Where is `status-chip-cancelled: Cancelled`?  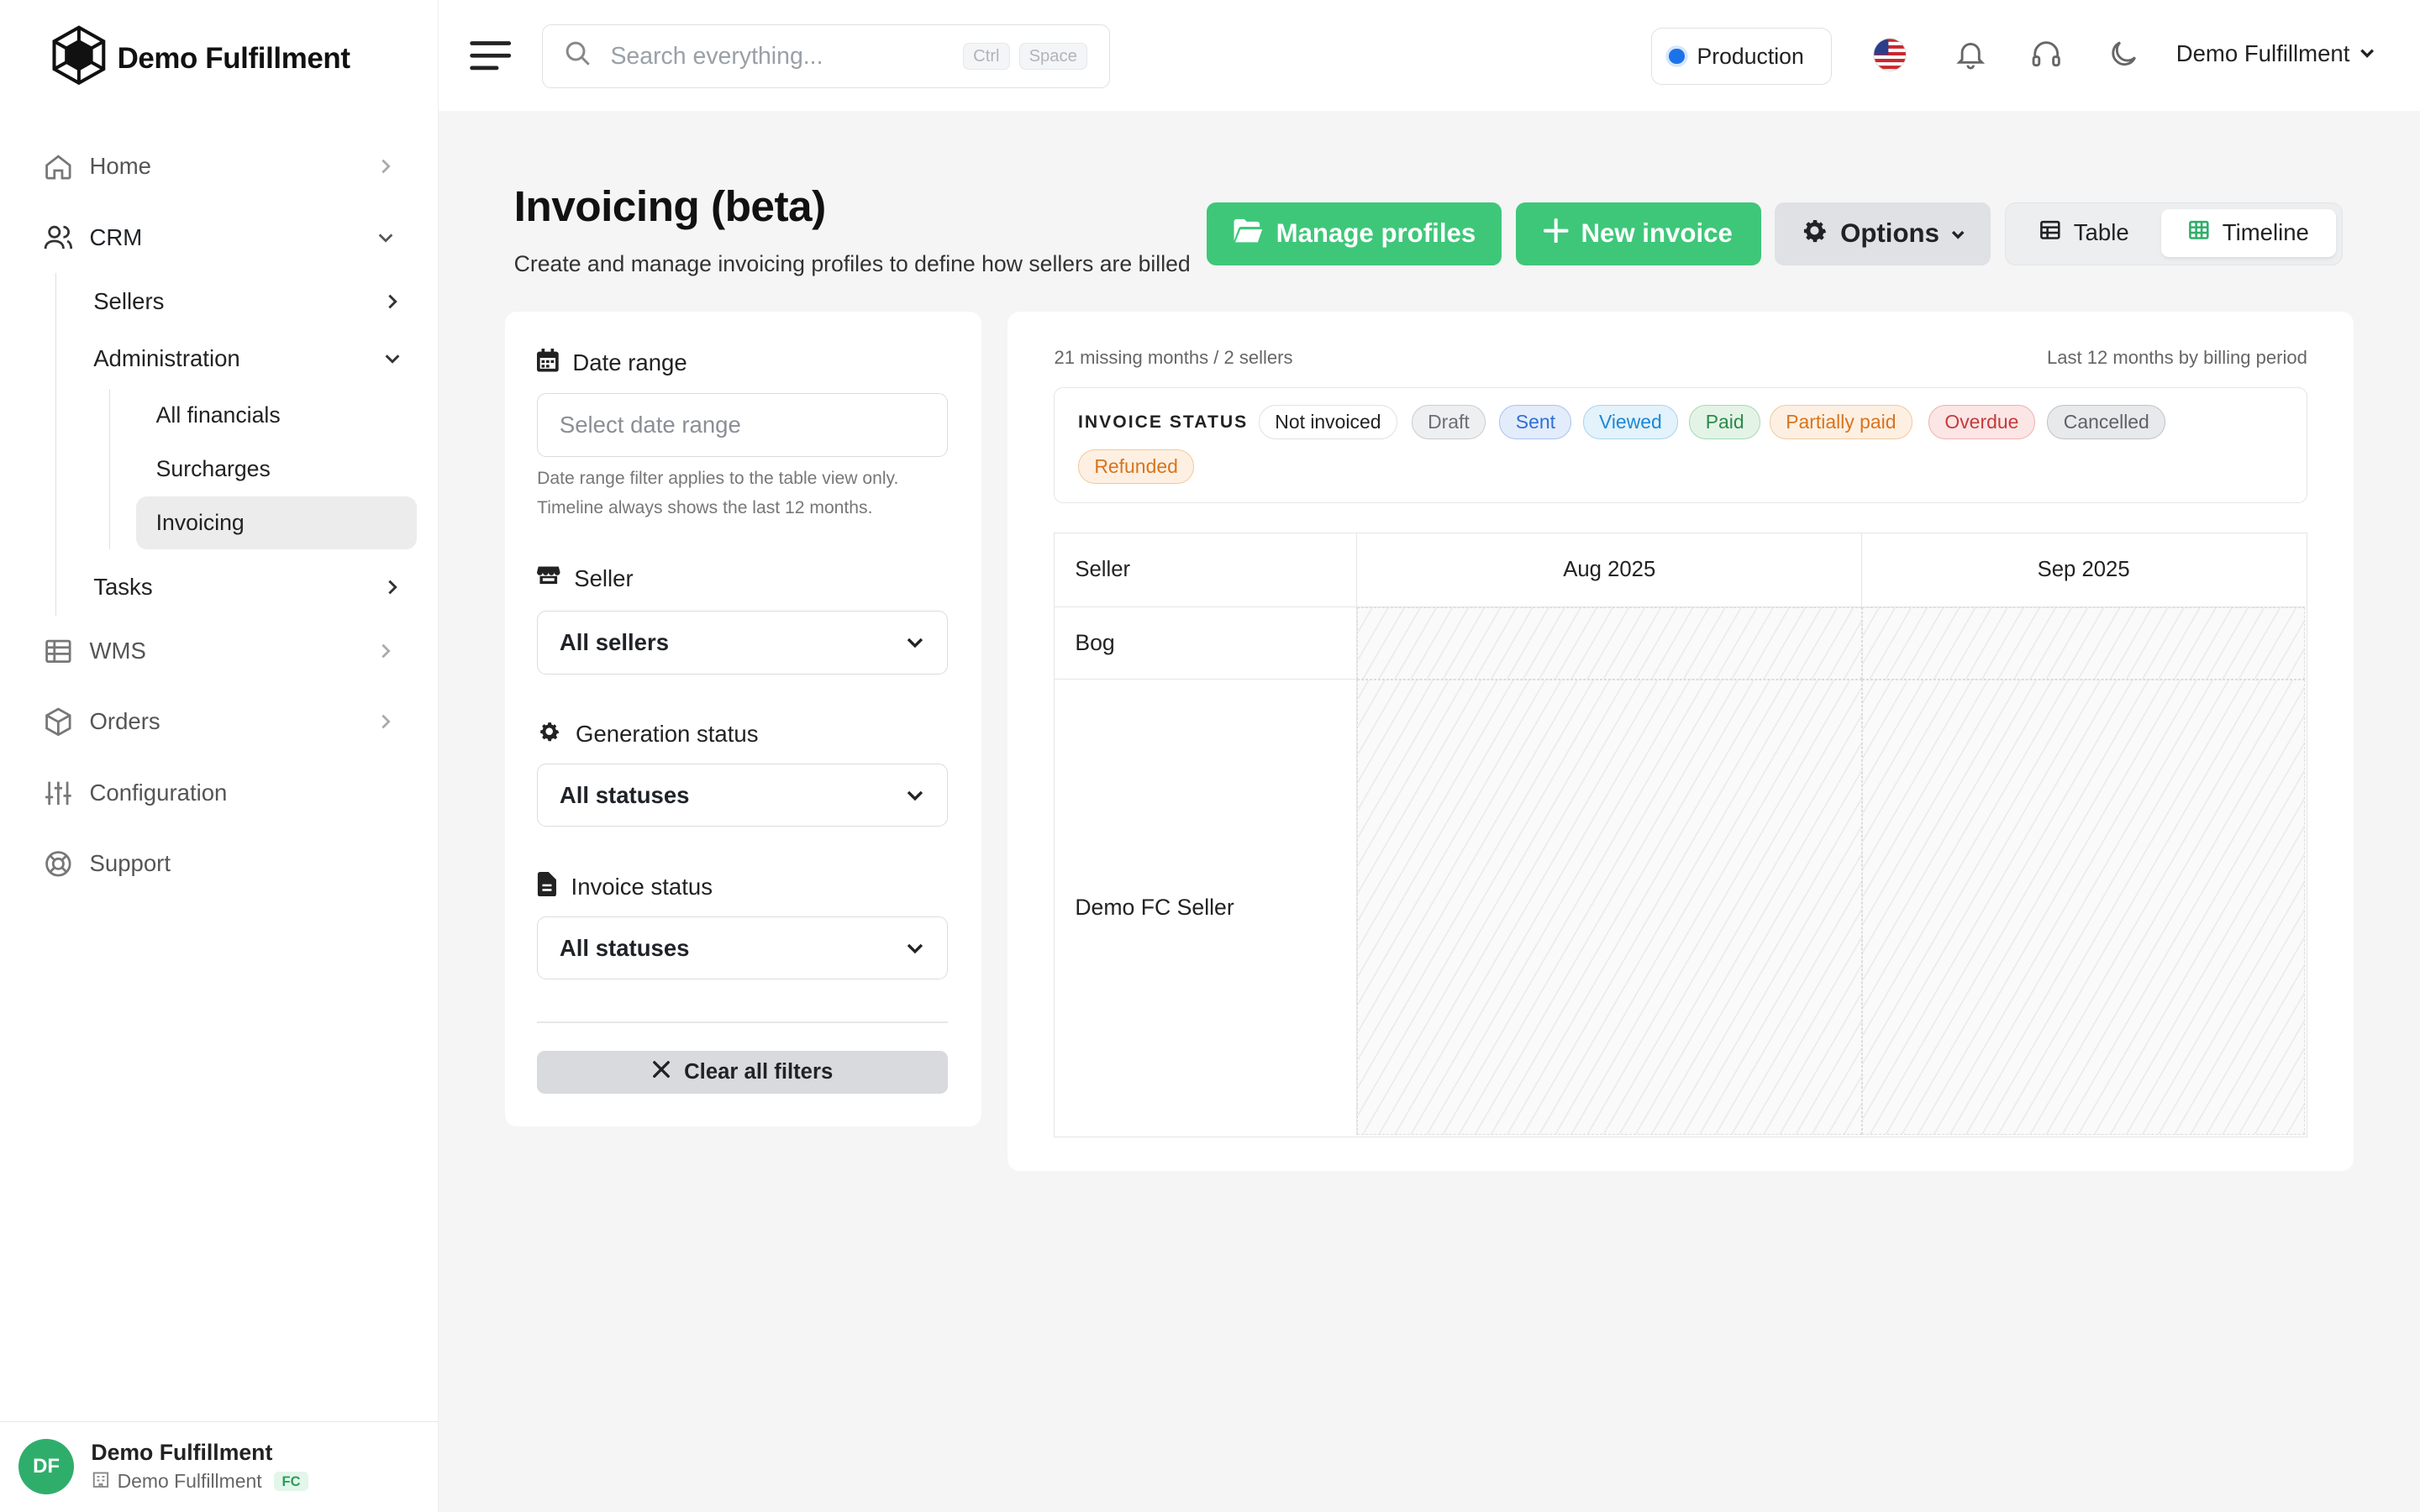
status-chip-cancelled: Cancelled is located at coordinates (2106, 422).